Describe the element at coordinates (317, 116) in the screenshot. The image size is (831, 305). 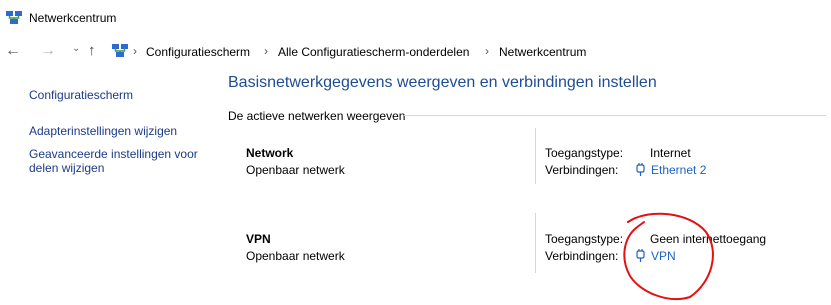
I see `section-heading: De actieve netwerken weergeven` at that location.